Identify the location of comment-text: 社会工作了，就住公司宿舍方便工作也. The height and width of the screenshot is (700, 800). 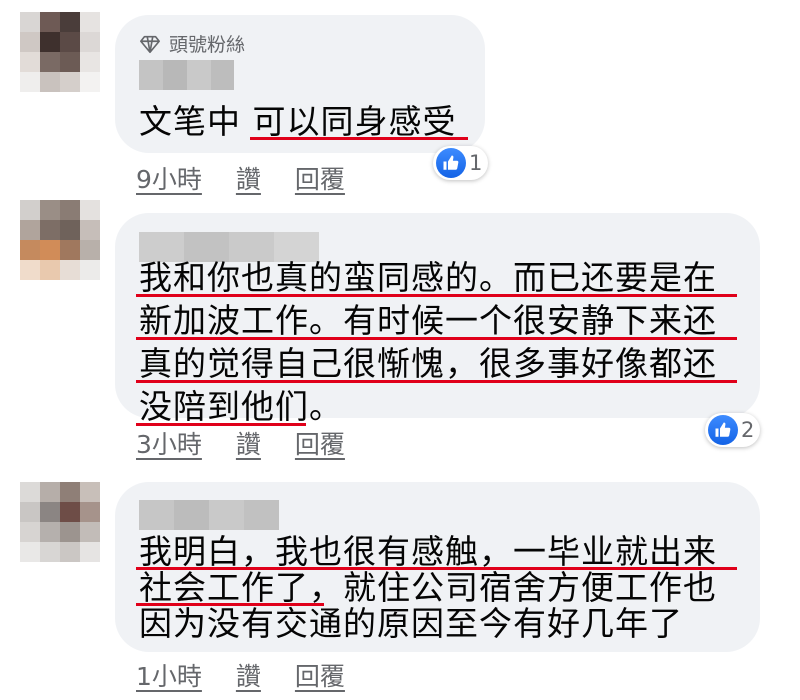
(428, 587).